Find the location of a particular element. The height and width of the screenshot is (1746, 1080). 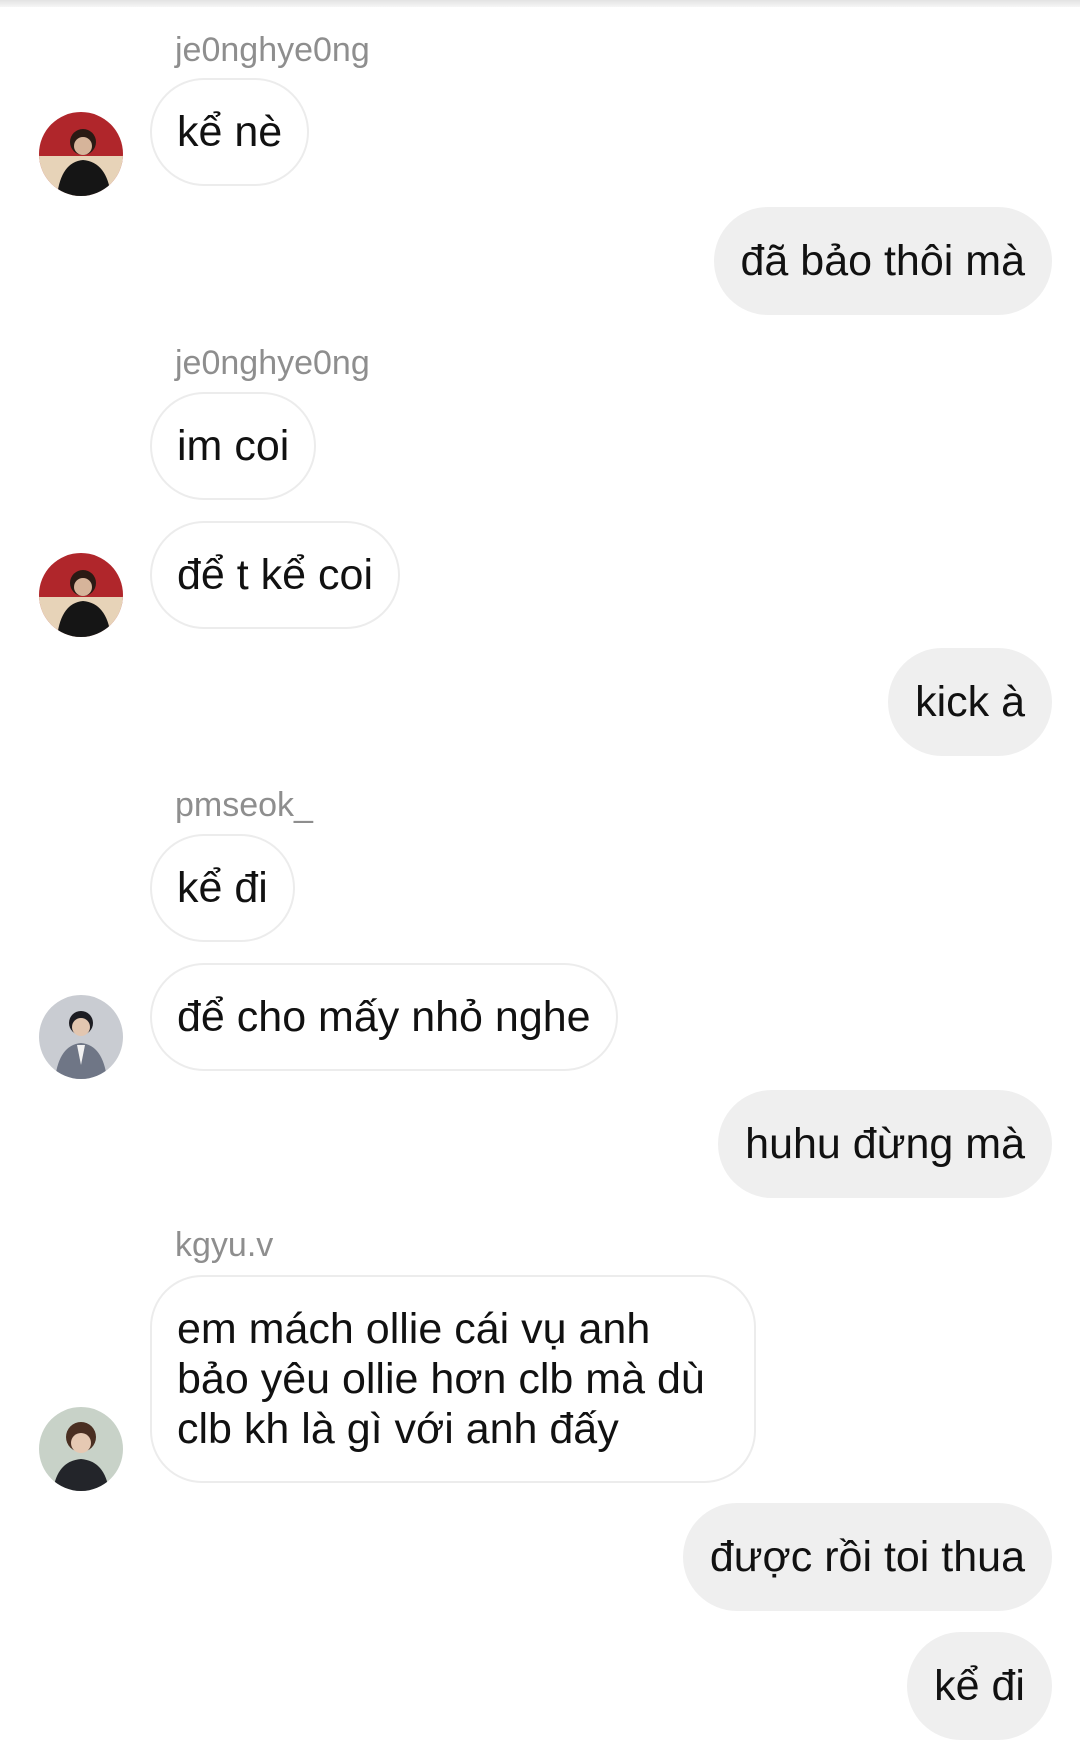

sender-name: pmseok_ is located at coordinates (244, 805).